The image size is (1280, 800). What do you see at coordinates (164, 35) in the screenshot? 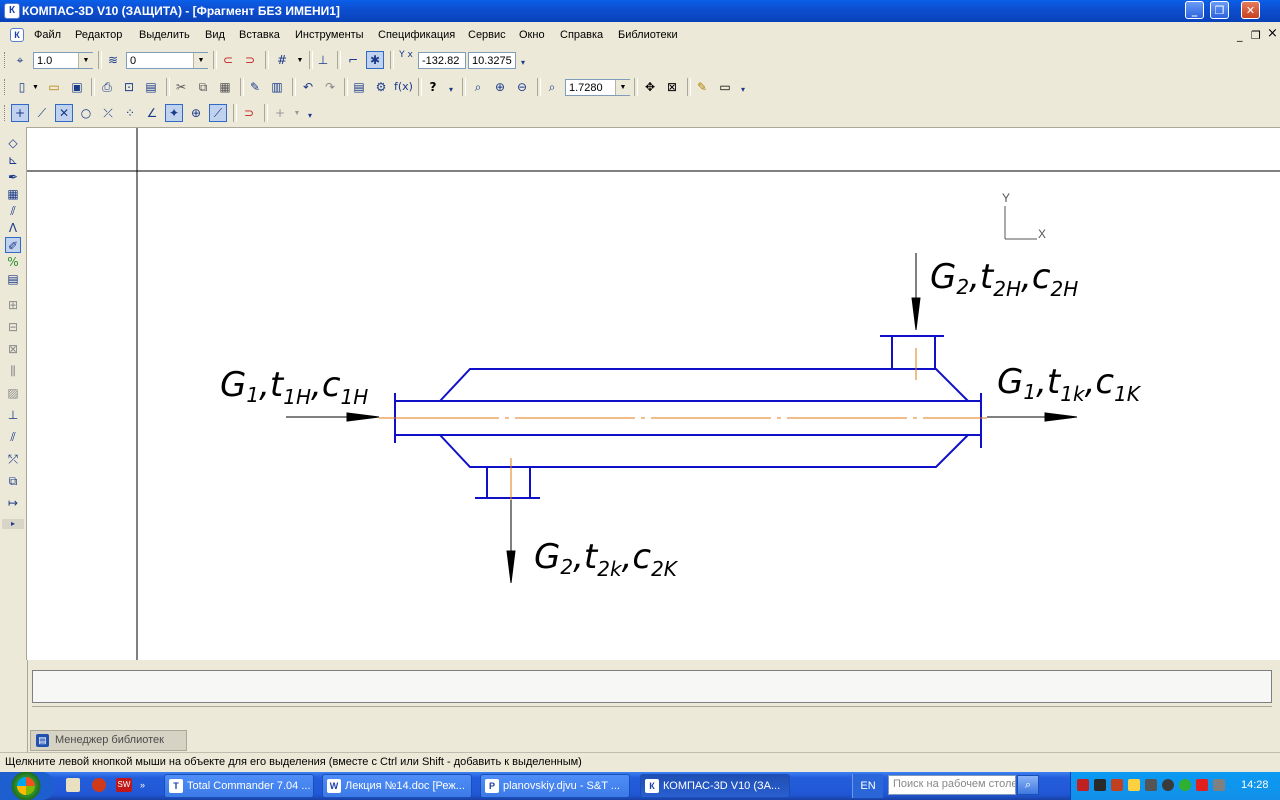
I see `menu-select: Выделить` at bounding box center [164, 35].